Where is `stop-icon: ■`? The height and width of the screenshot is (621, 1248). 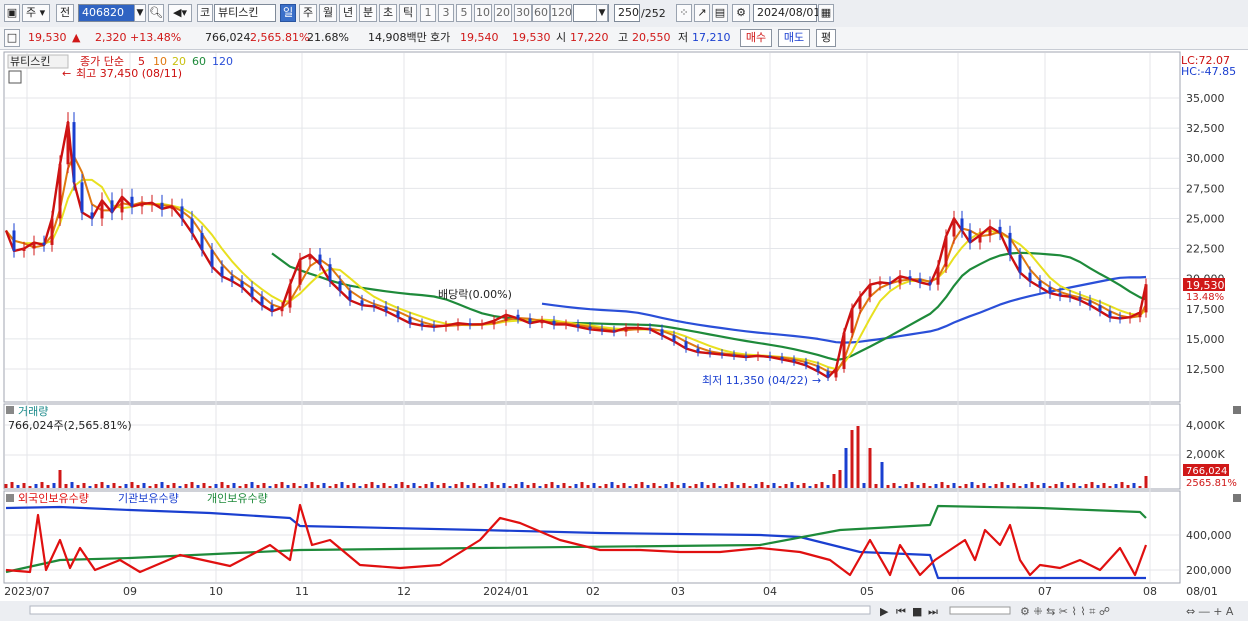 stop-icon: ■ is located at coordinates (917, 611).